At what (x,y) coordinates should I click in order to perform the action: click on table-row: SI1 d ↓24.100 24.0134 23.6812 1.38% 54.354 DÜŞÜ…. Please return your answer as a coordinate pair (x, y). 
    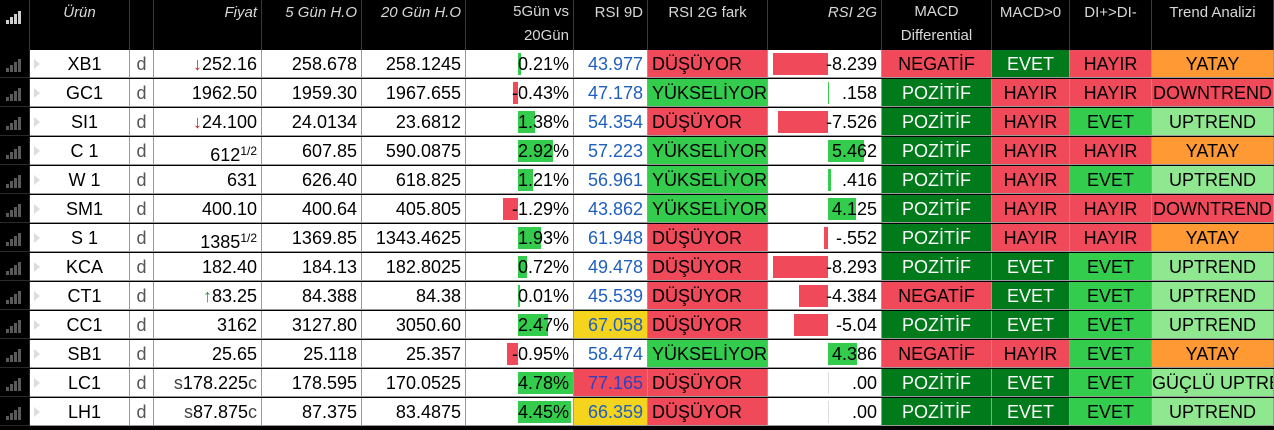
    Looking at the image, I should click on (637, 122).